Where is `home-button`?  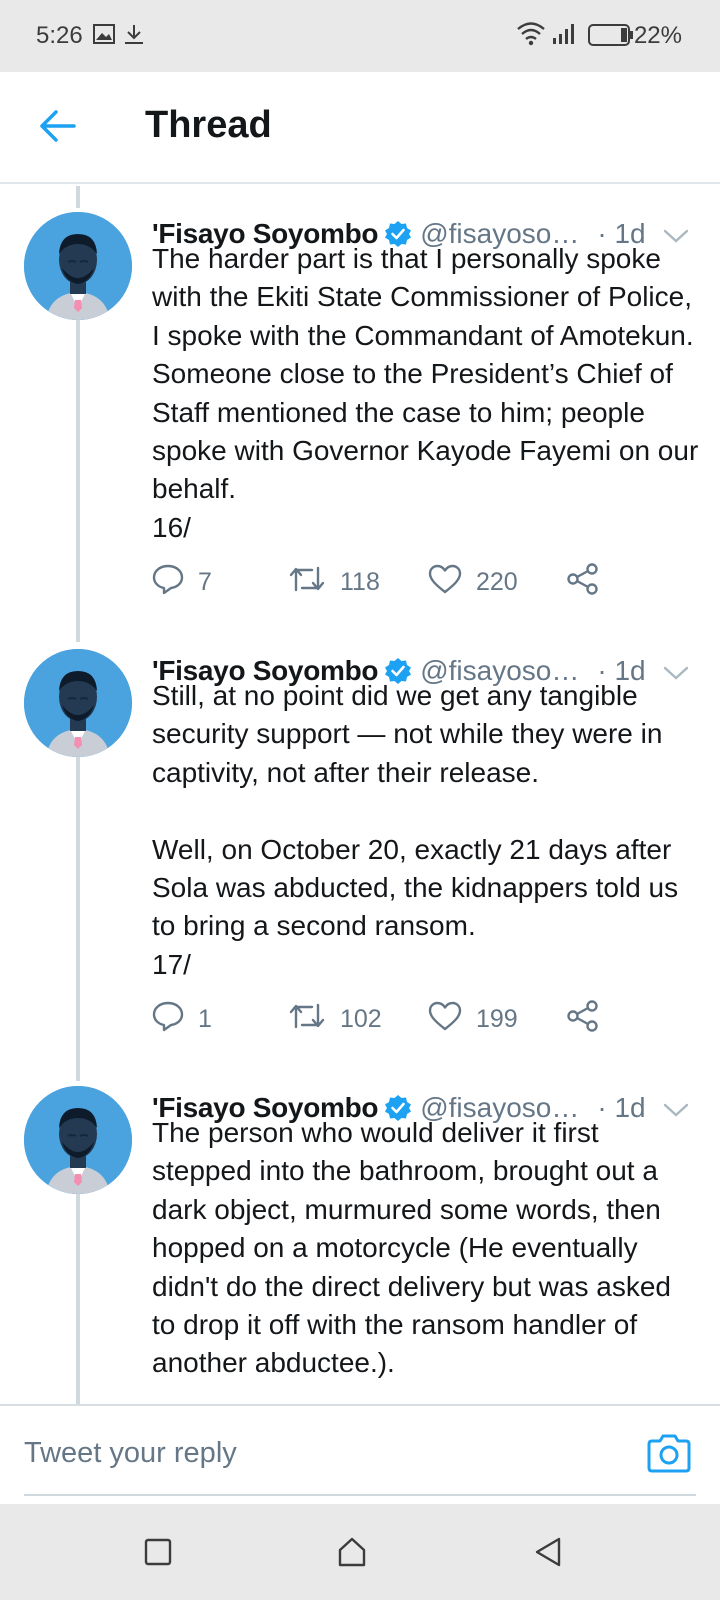 home-button is located at coordinates (352, 1554).